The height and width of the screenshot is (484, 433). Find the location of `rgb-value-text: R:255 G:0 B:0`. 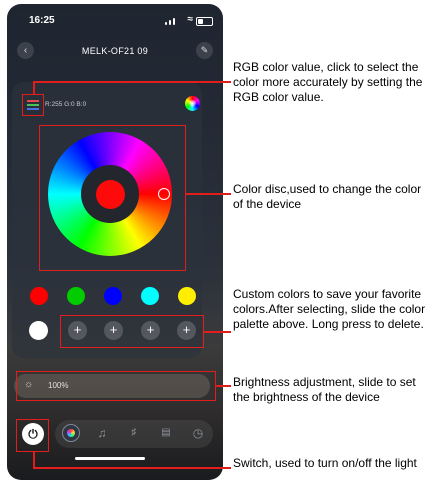

rgb-value-text: R:255 G:0 B:0 is located at coordinates (65, 104).